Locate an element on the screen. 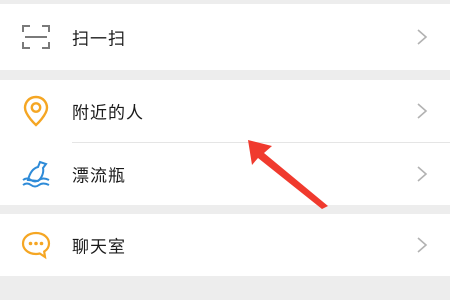 The width and height of the screenshot is (450, 300). menu-item-label: 附近的人 is located at coordinates (108, 113).